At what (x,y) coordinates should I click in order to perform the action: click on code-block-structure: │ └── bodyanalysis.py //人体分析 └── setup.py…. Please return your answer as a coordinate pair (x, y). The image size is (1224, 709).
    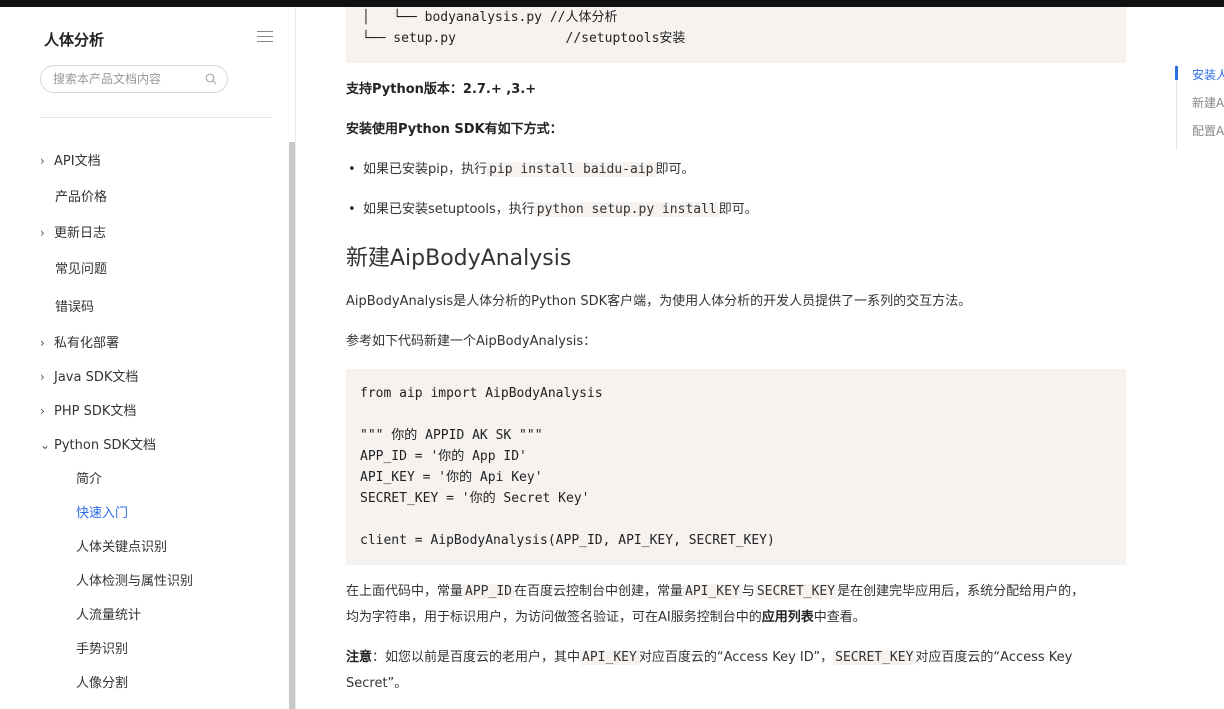
    Looking at the image, I should click on (736, 35).